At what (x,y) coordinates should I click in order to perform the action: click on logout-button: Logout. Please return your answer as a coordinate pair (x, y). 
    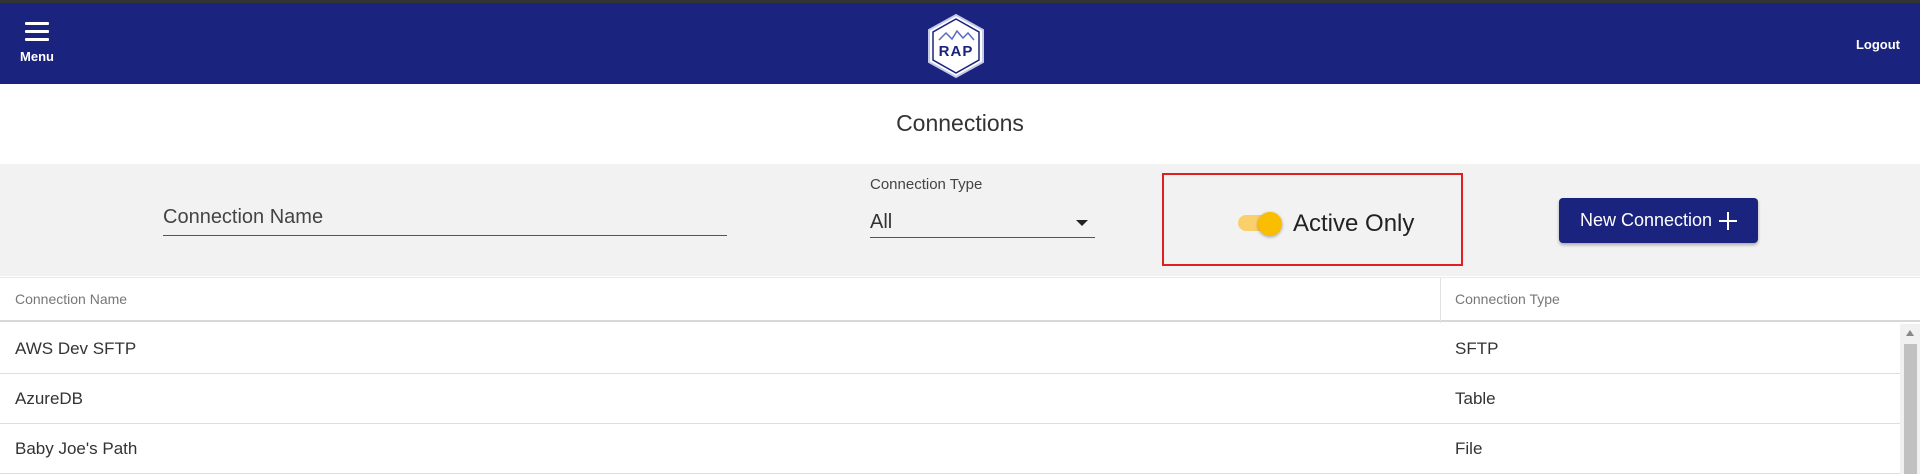
    Looking at the image, I should click on (1878, 44).